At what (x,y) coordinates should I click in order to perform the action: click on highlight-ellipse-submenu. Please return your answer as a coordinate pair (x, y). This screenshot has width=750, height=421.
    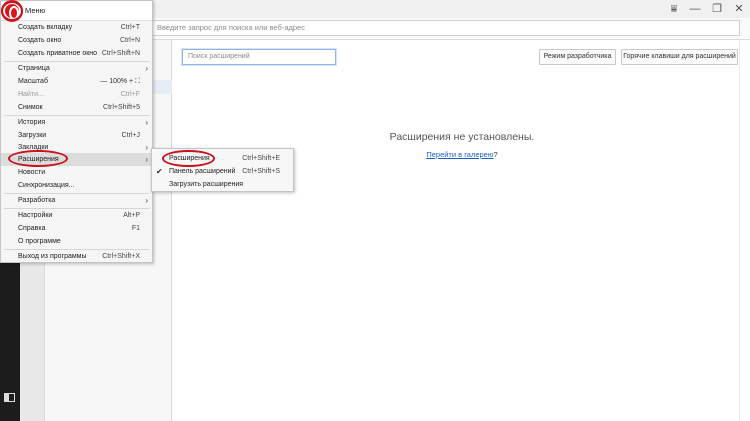
    Looking at the image, I should click on (188, 158).